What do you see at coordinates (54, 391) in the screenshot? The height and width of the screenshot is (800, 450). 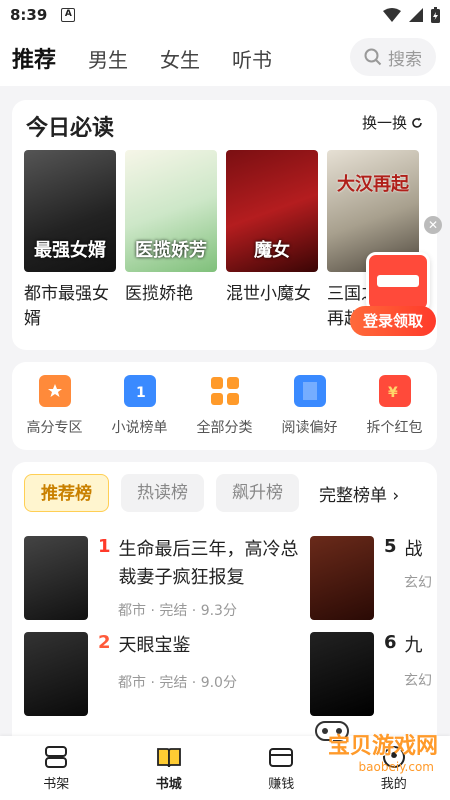 I see `star-badge-icon` at bounding box center [54, 391].